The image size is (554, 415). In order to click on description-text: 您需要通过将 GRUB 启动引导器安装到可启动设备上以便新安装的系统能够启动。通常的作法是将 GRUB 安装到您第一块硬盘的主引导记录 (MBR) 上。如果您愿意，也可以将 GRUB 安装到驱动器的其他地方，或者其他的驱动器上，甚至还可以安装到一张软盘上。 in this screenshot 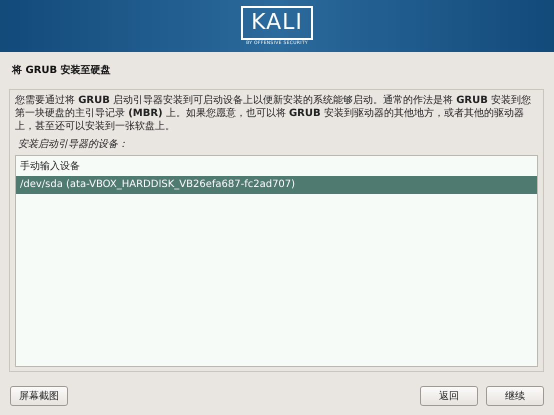, I will do `click(273, 113)`.